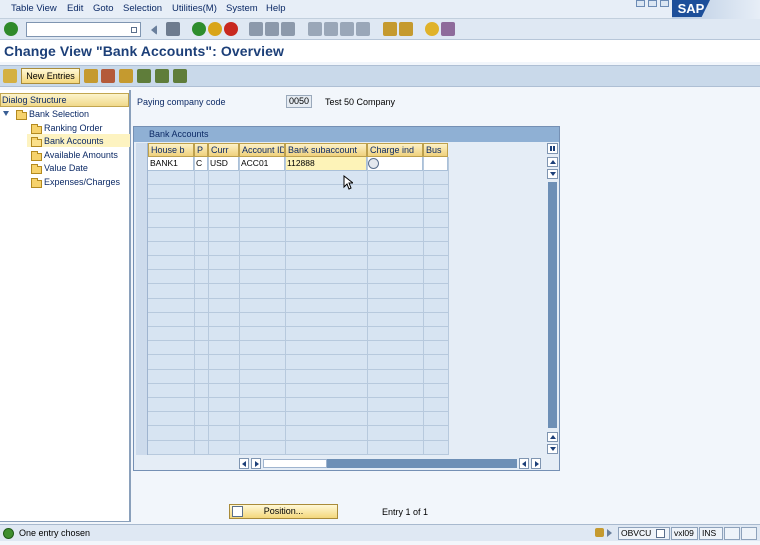 The width and height of the screenshot is (760, 545). Describe the element at coordinates (6, 113) in the screenshot. I see `expand-triangle-icon` at that location.